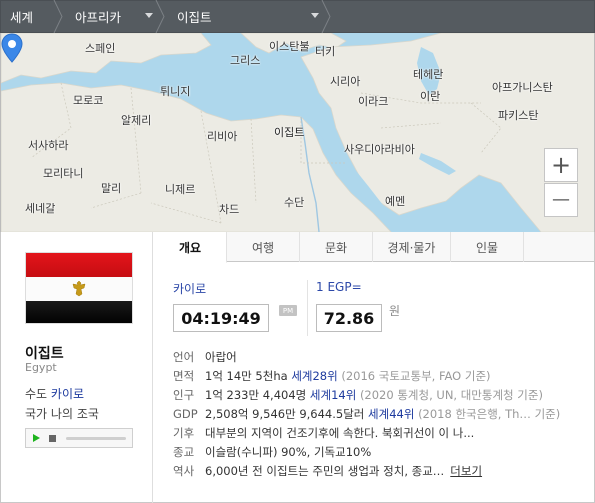 This screenshot has height=503, width=595. Describe the element at coordinates (180, 189) in the screenshot. I see `map-label-niger: 니제르` at that location.